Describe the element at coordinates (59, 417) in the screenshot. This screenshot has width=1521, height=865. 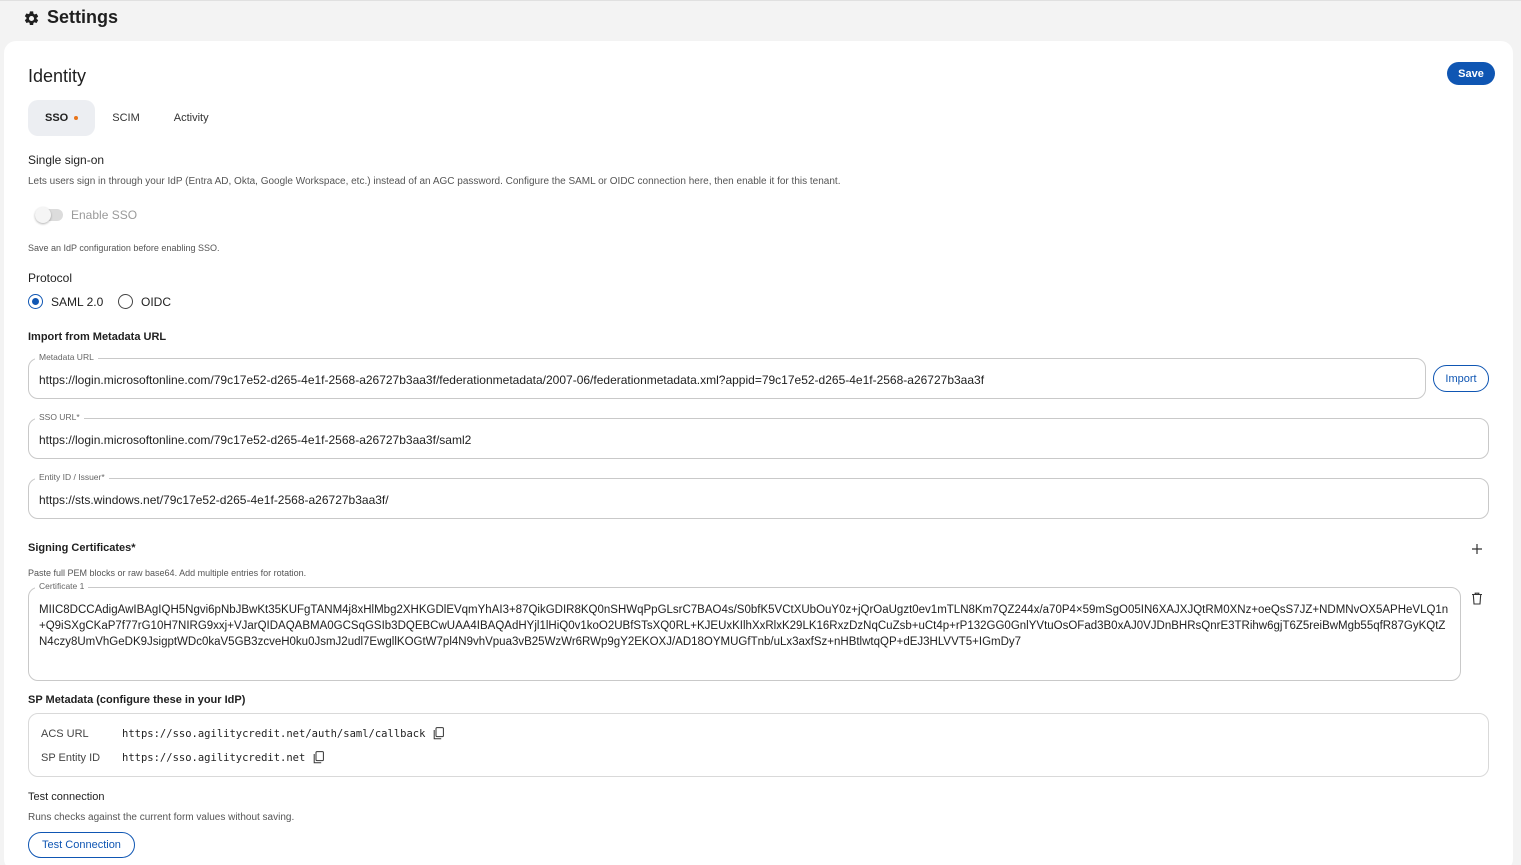
I see `sso-url-label: SSO URL*` at that location.